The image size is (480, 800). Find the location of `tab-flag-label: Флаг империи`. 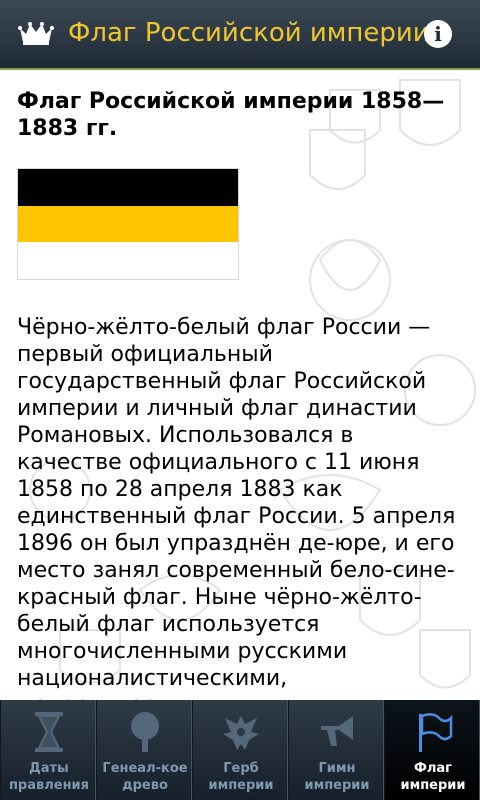

tab-flag-label: Флаг империи is located at coordinates (433, 777).